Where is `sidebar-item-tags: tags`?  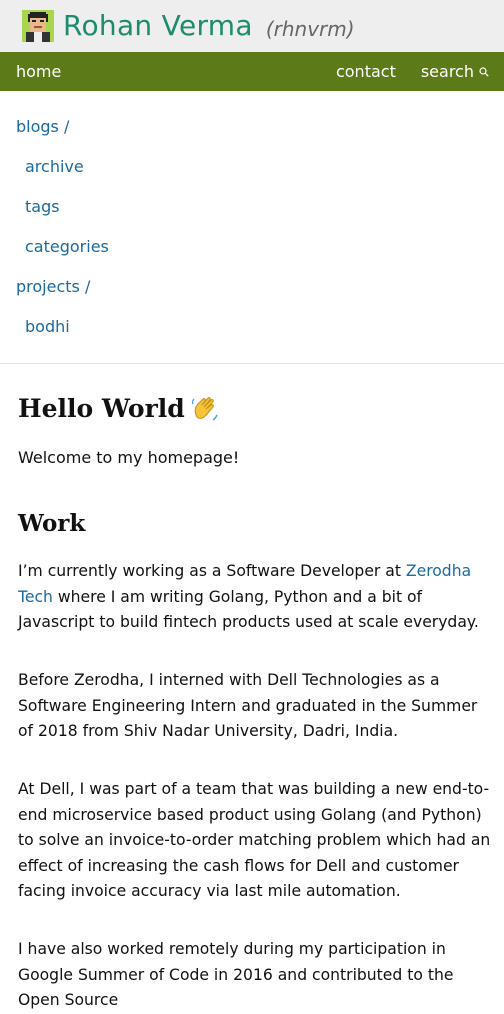 sidebar-item-tags: tags is located at coordinates (42, 207).